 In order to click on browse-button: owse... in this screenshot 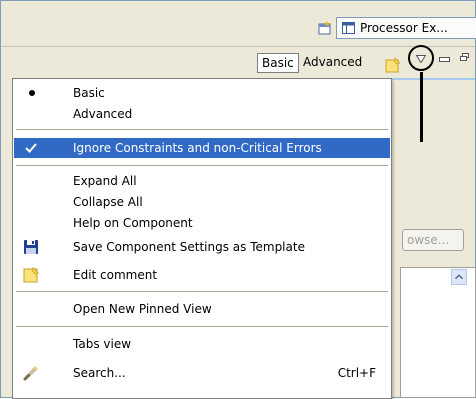, I will do `click(433, 240)`.